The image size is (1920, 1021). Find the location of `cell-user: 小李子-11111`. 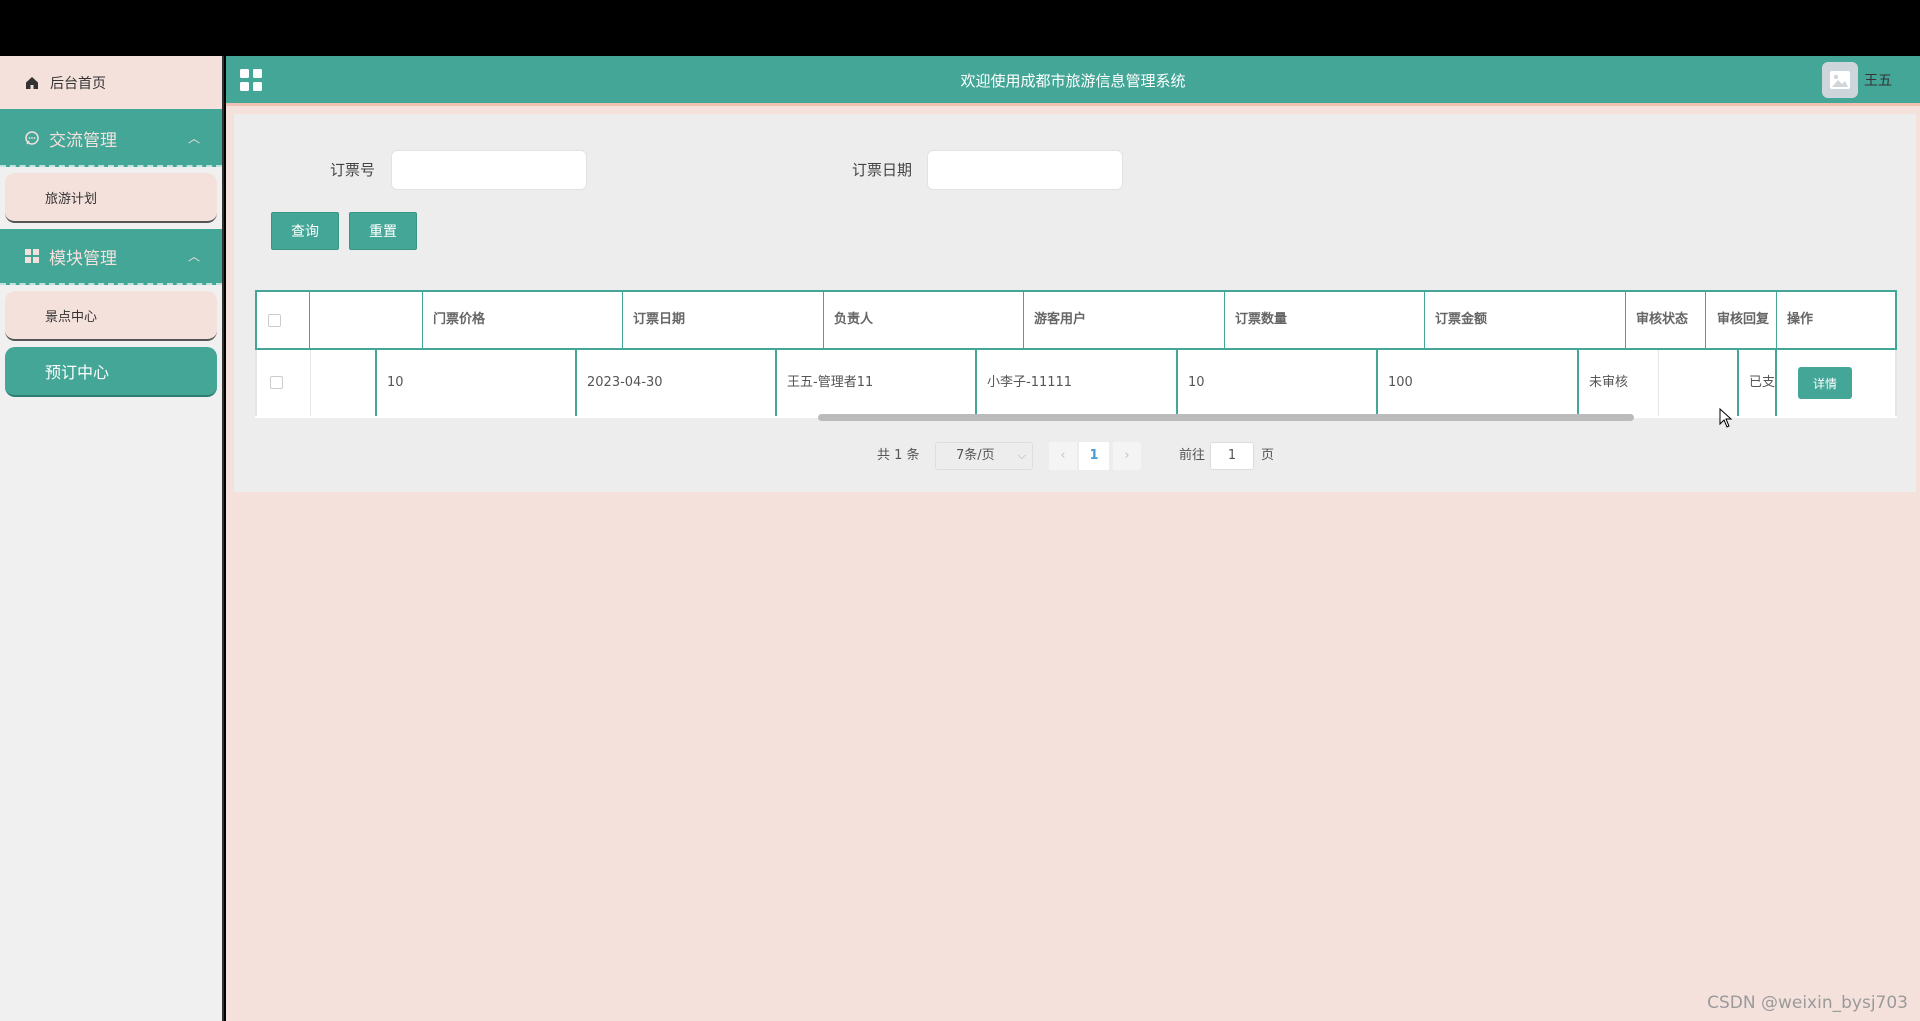

cell-user: 小李子-11111 is located at coordinates (1077, 383).